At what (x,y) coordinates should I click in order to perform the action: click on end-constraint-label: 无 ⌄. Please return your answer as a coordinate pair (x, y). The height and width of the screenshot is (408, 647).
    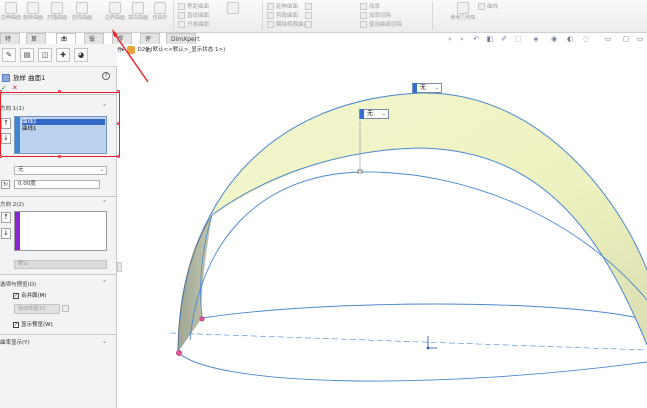
    Looking at the image, I should click on (427, 88).